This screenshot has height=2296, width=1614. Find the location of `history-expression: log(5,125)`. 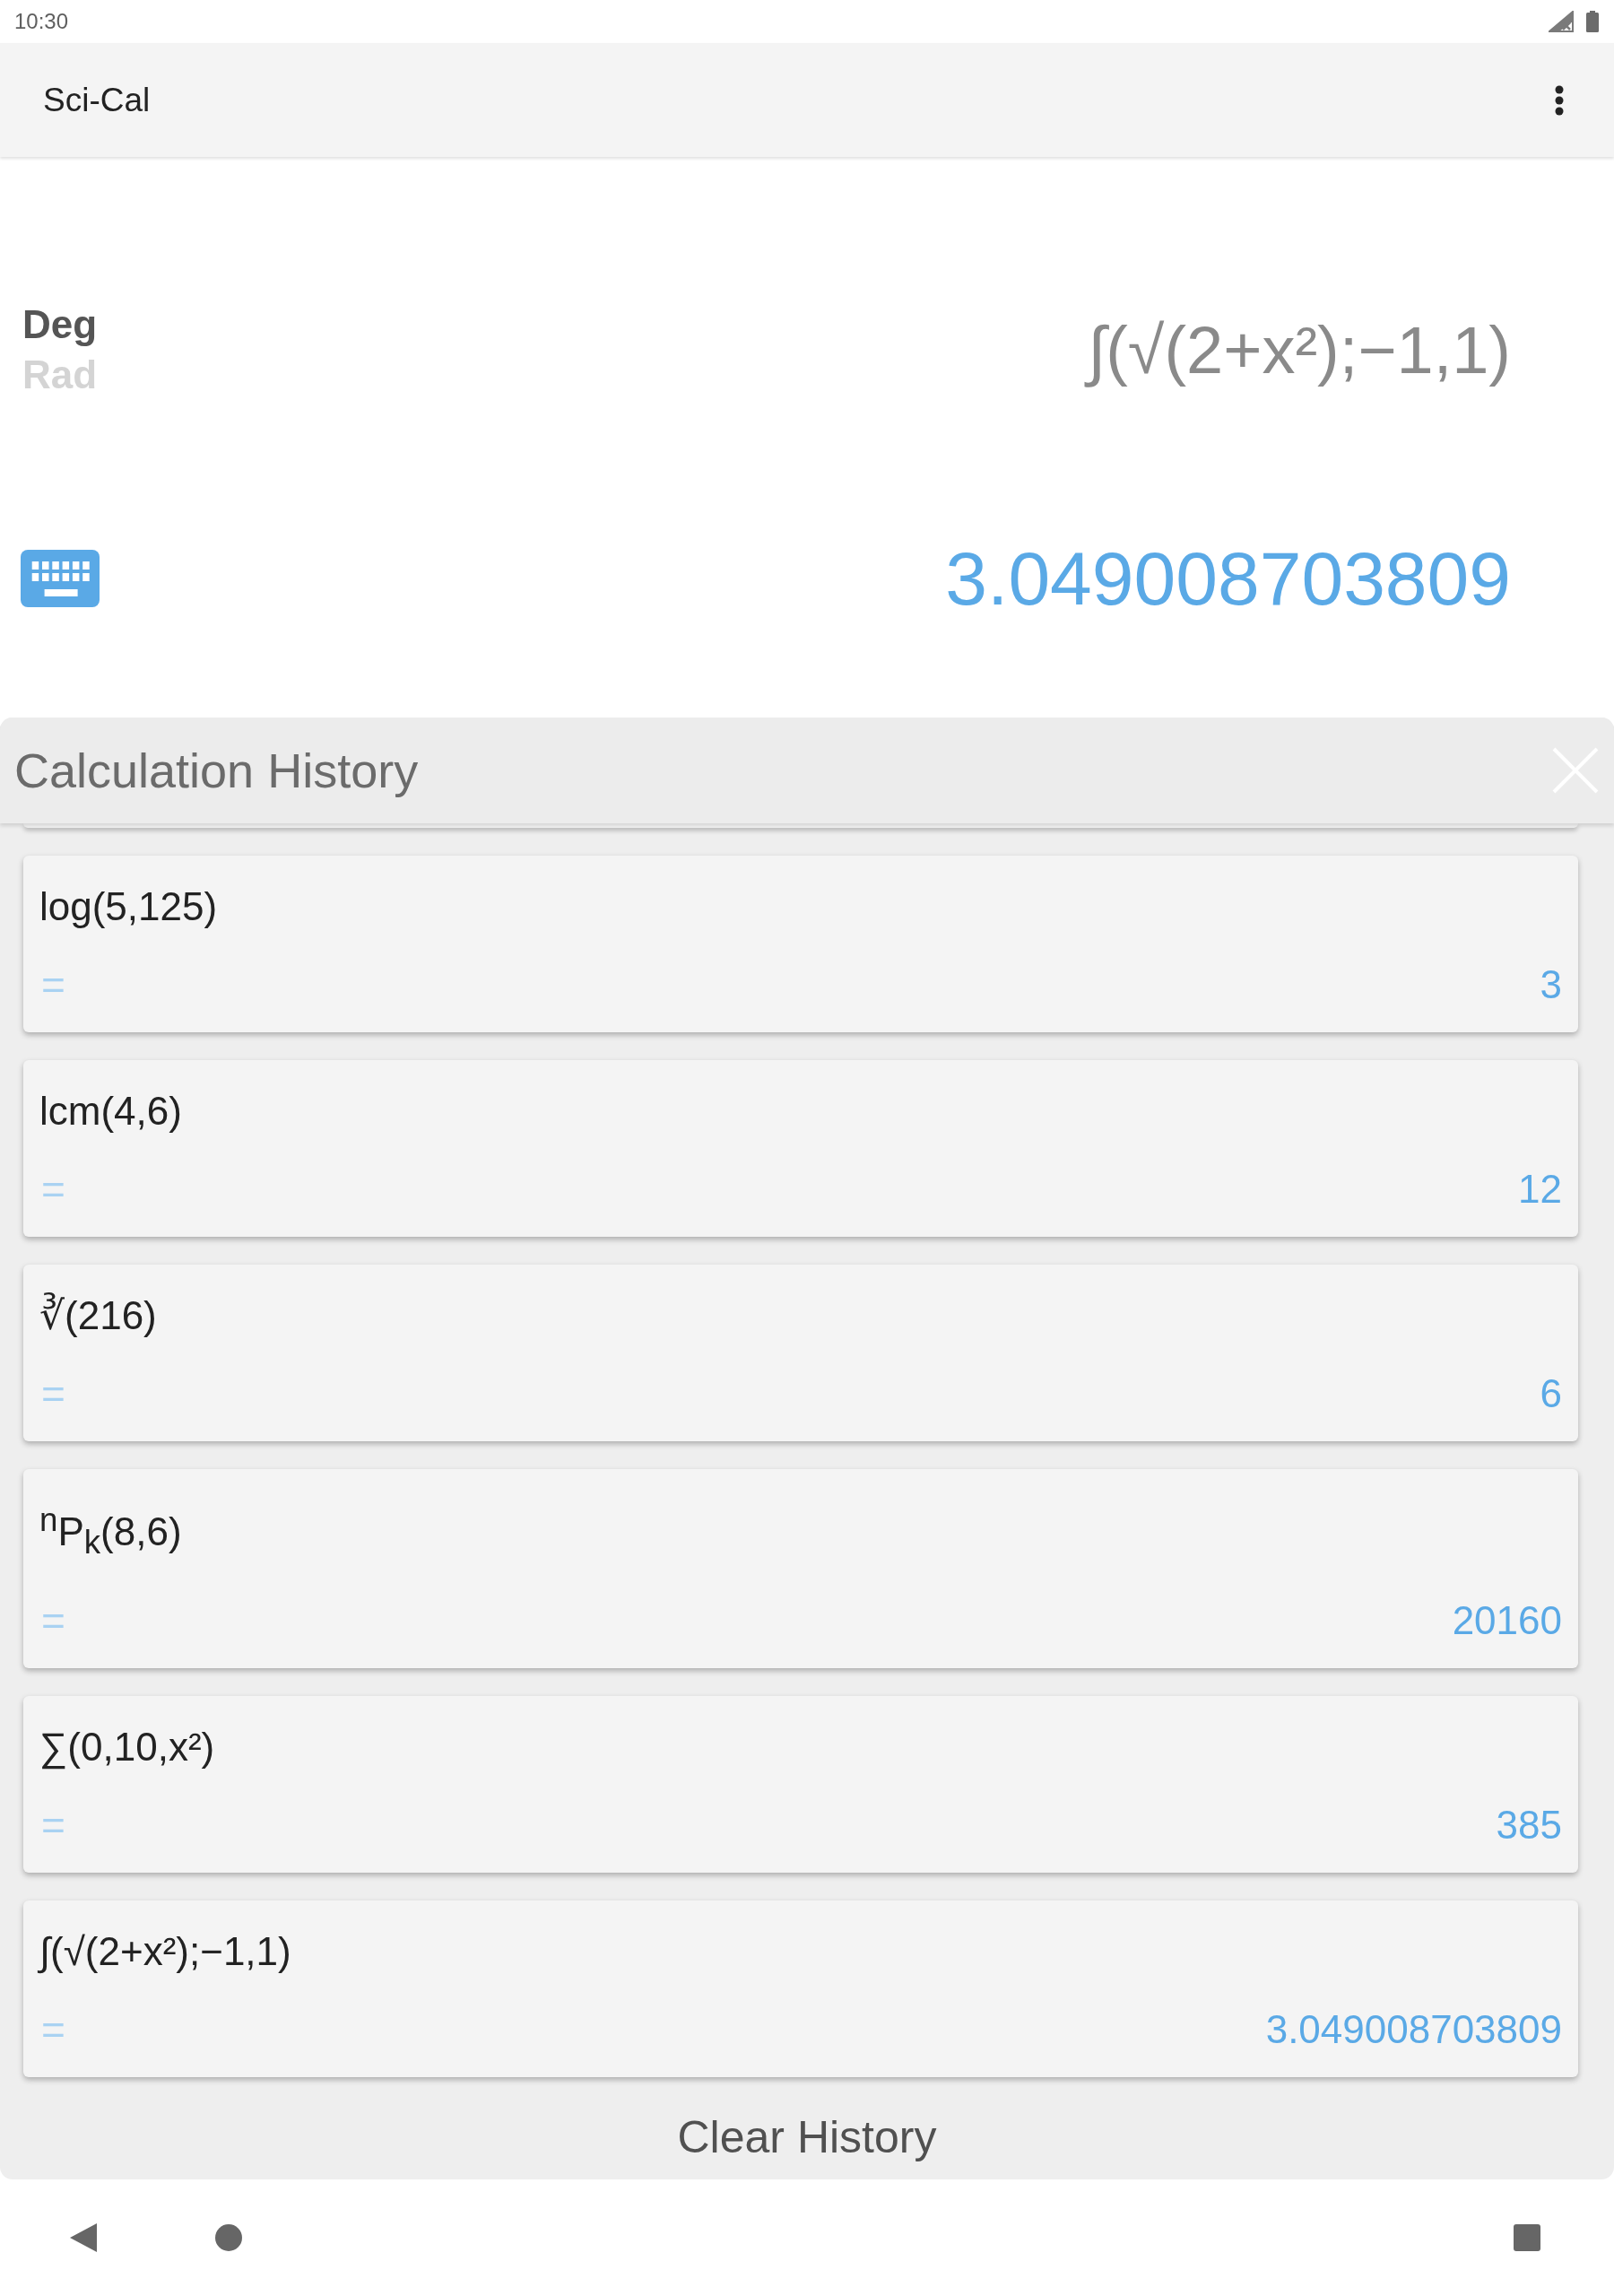

history-expression: log(5,125) is located at coordinates (128, 906).